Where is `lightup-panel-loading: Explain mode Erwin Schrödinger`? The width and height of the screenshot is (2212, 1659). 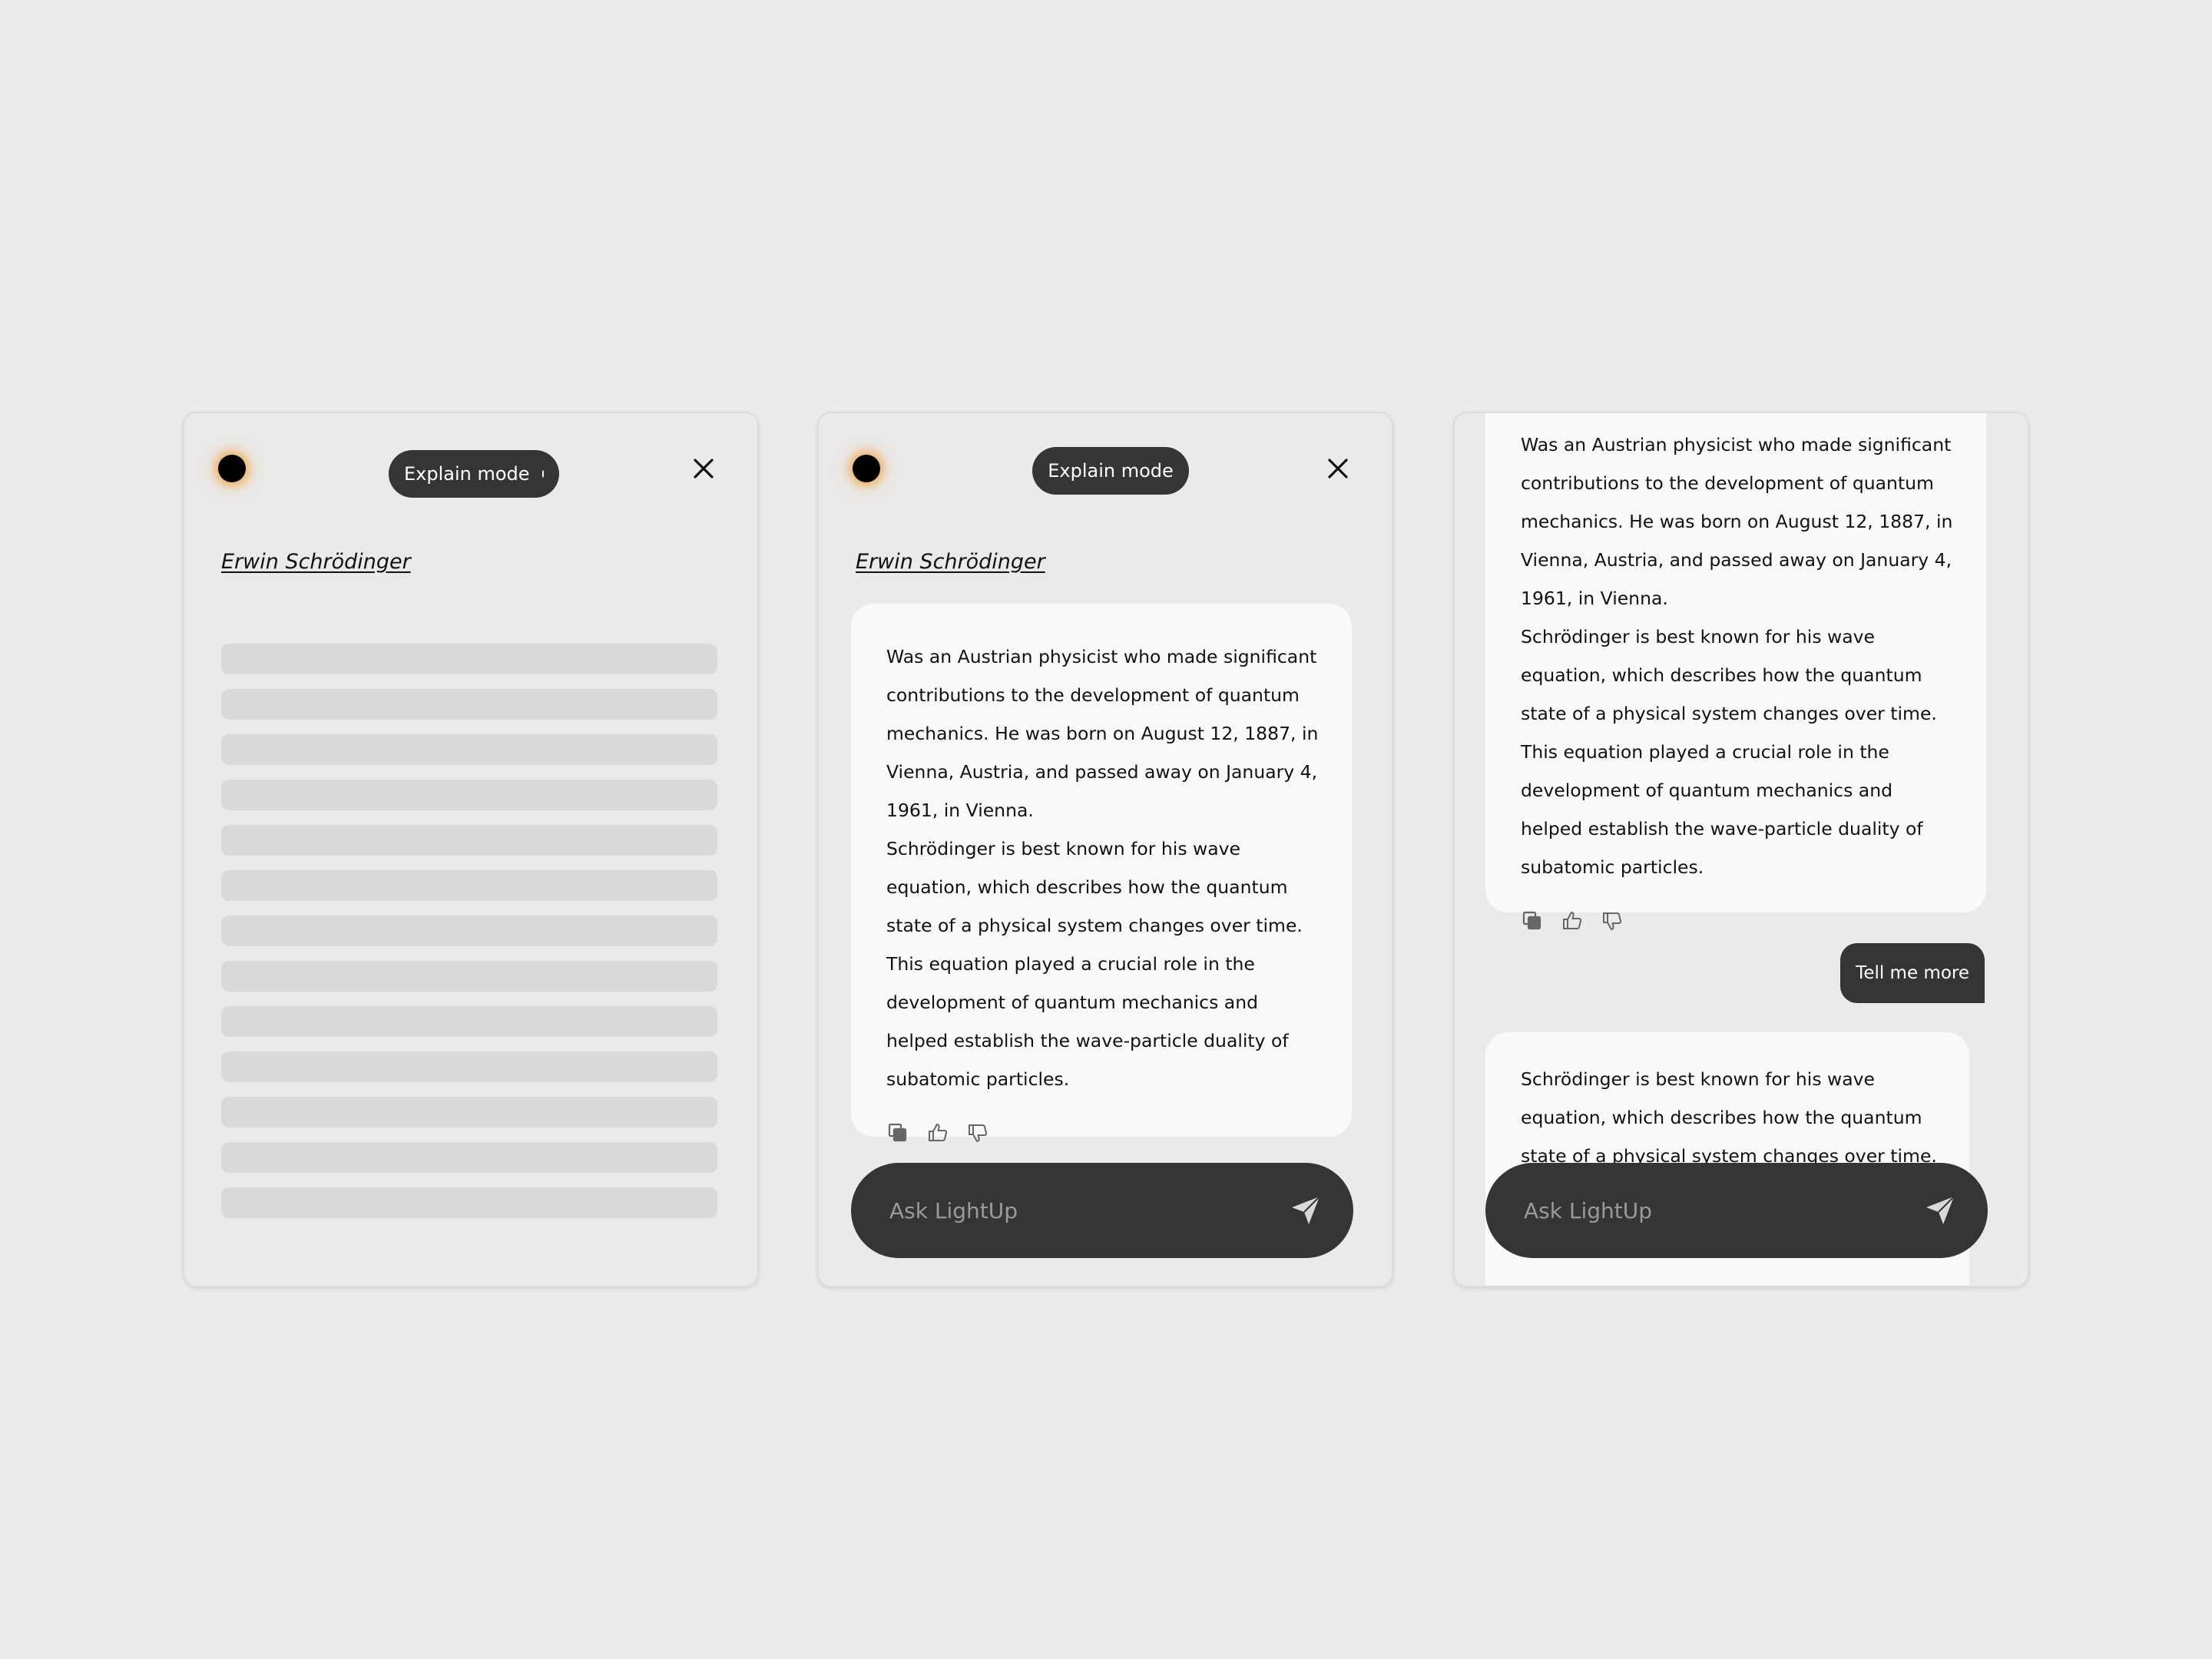
lightup-panel-loading: Explain mode Erwin Schrödinger is located at coordinates (471, 849).